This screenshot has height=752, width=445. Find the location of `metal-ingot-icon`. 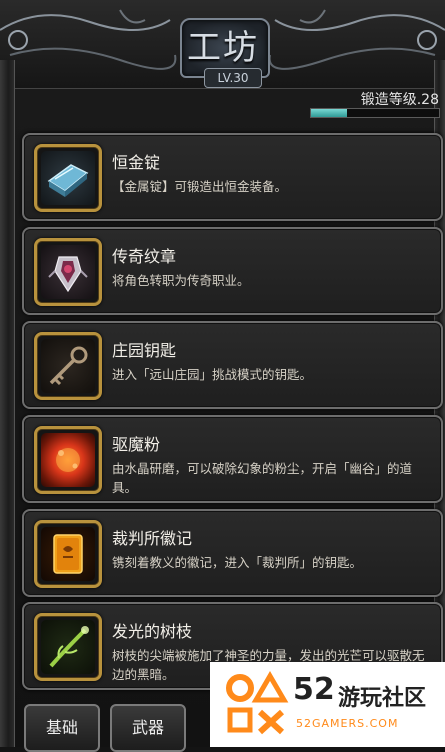

metal-ingot-icon is located at coordinates (68, 178).